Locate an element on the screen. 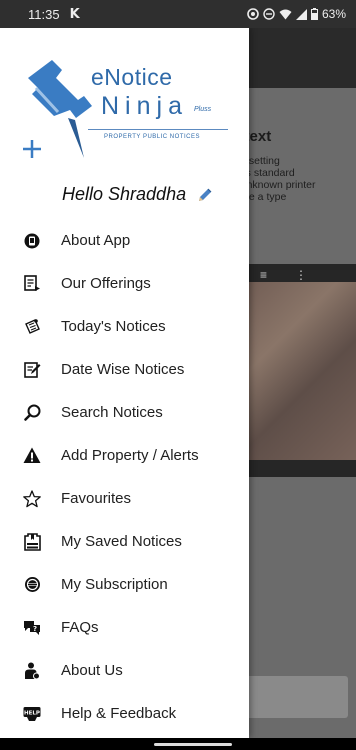 This screenshot has height=750, width=356. svg-text: HELP is located at coordinates (32, 713).